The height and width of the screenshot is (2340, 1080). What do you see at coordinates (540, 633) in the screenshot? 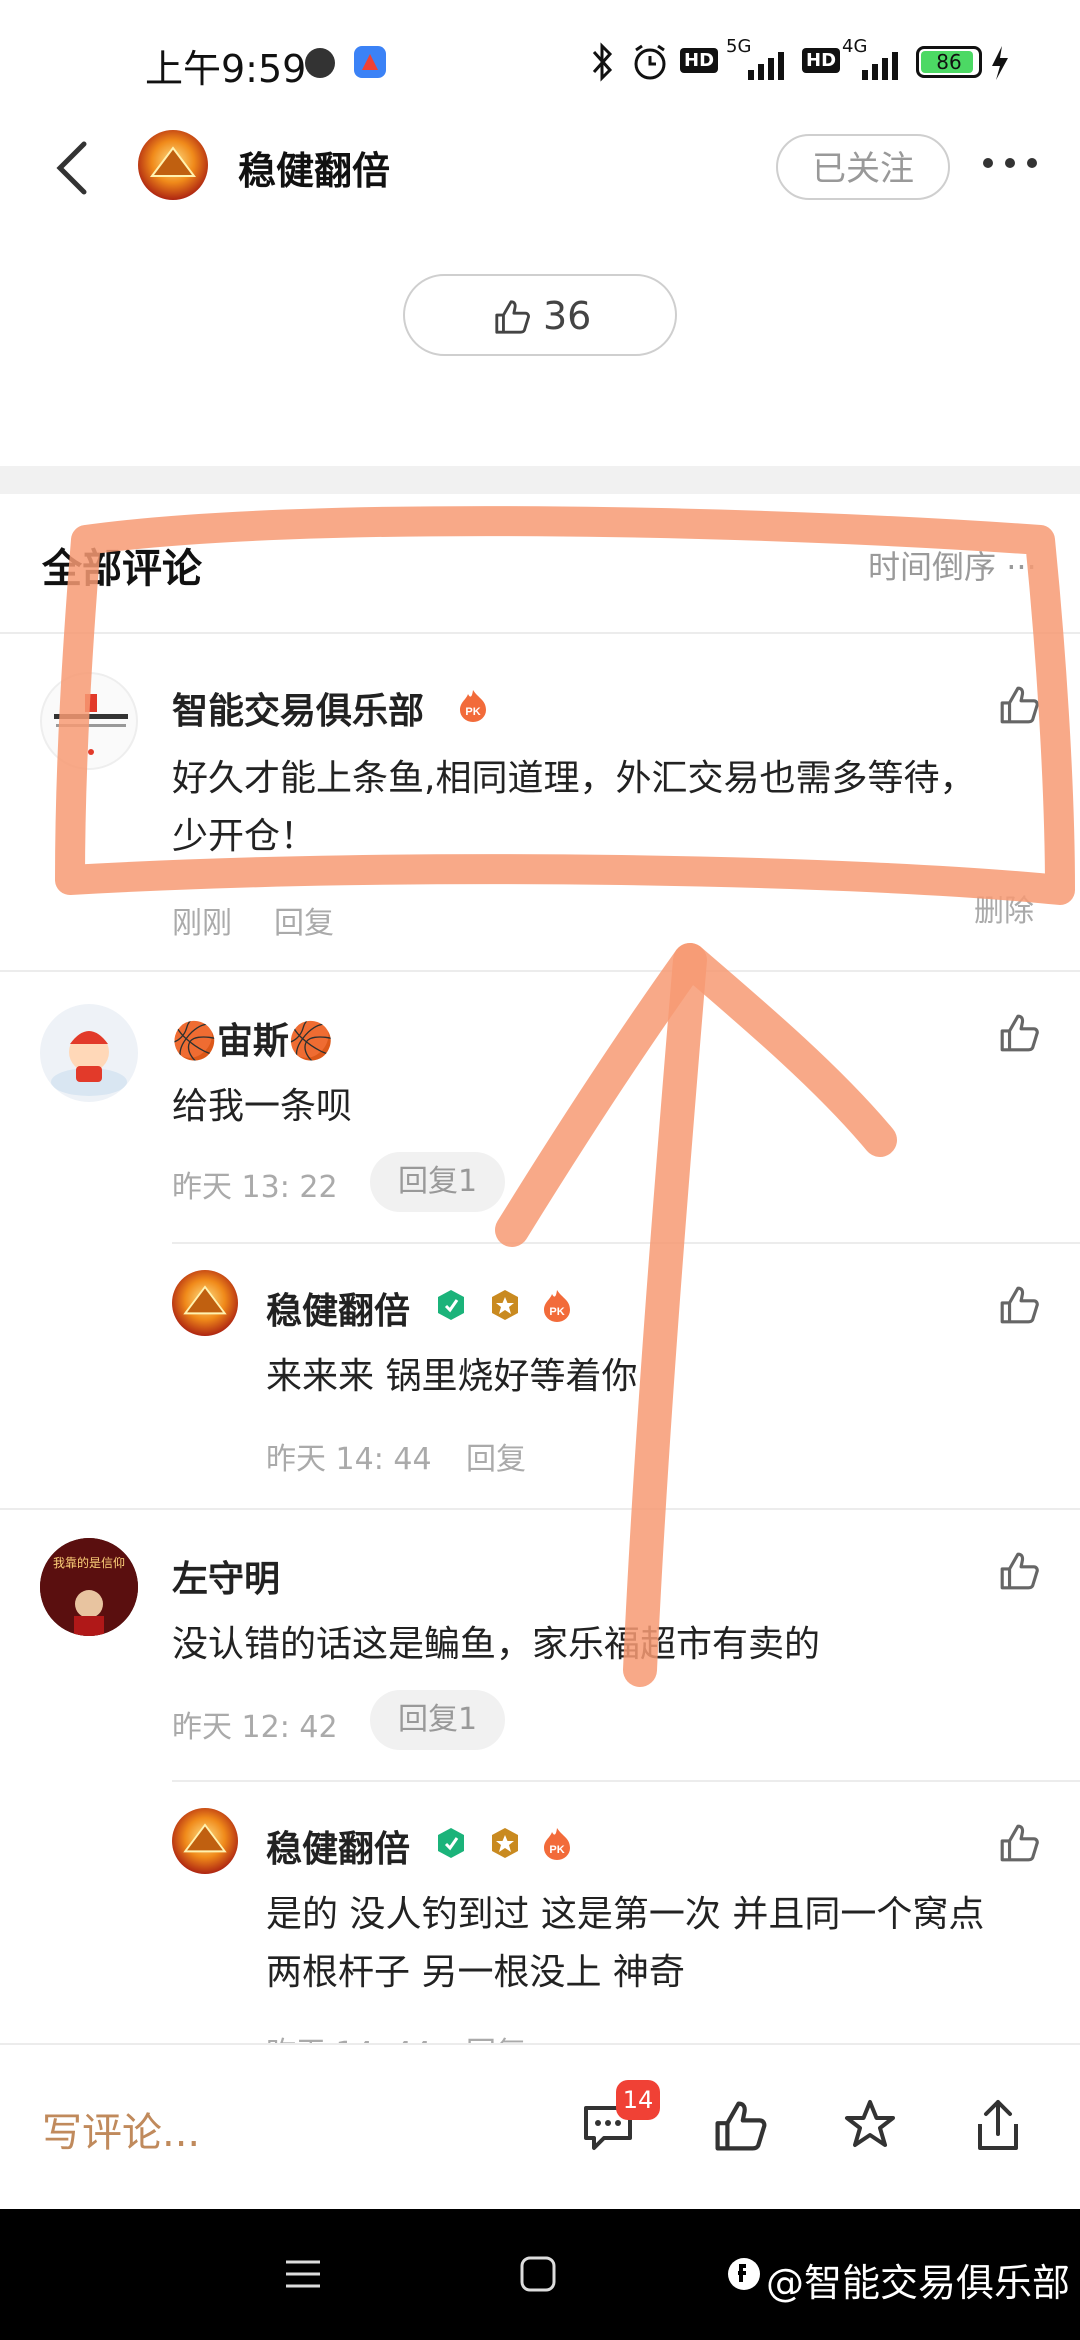
I see `section-header-divider` at bounding box center [540, 633].